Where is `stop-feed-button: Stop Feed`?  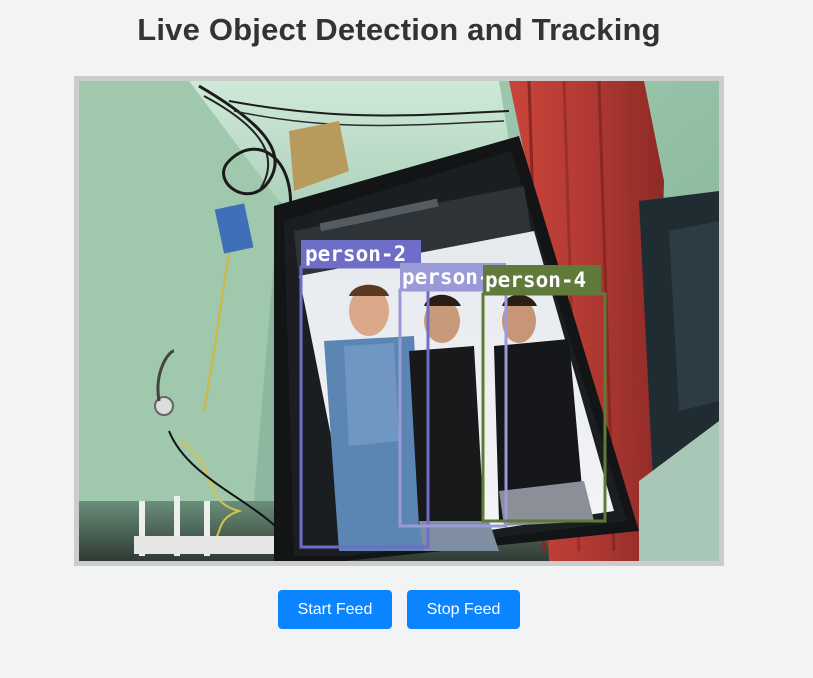 stop-feed-button: Stop Feed is located at coordinates (463, 609).